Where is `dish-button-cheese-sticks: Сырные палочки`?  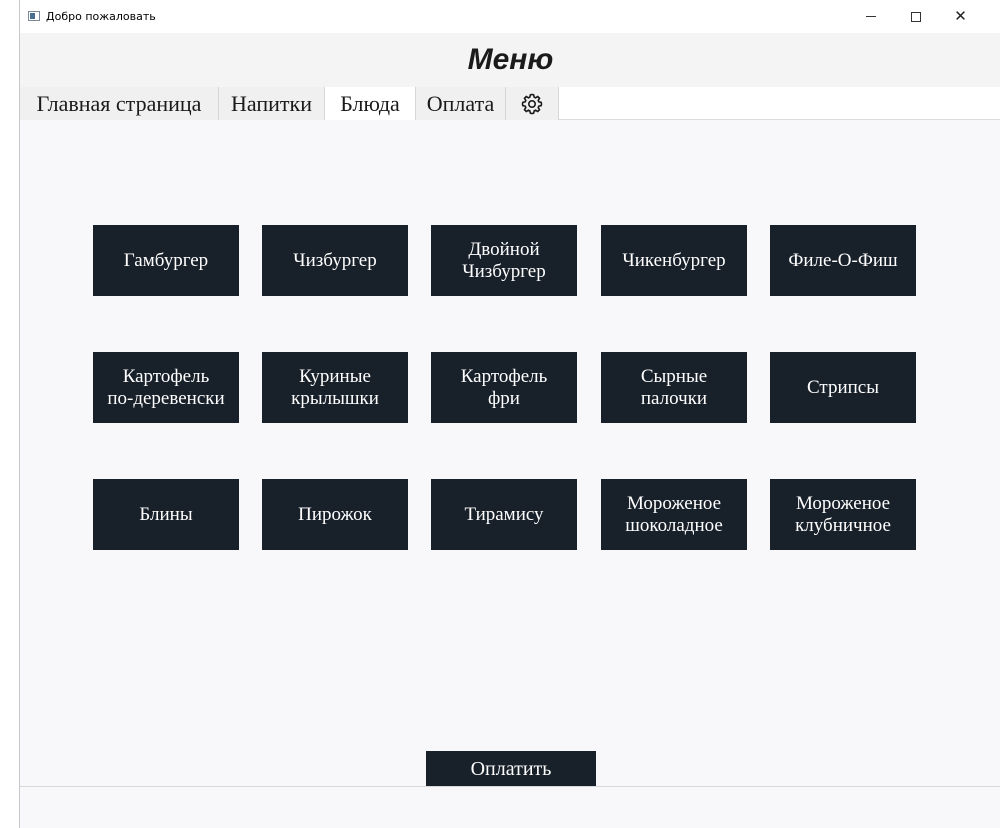
dish-button-cheese-sticks: Сырные палочки is located at coordinates (674, 387).